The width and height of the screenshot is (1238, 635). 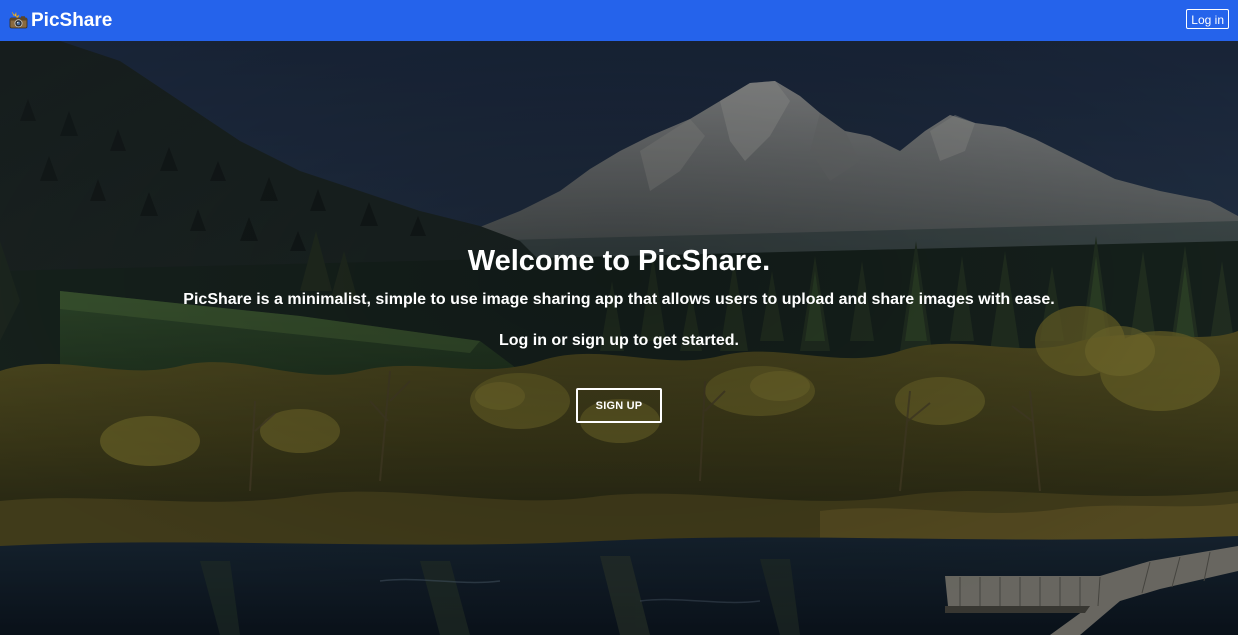 I want to click on top-navbar: PicShare Log in, so click(x=619, y=20).